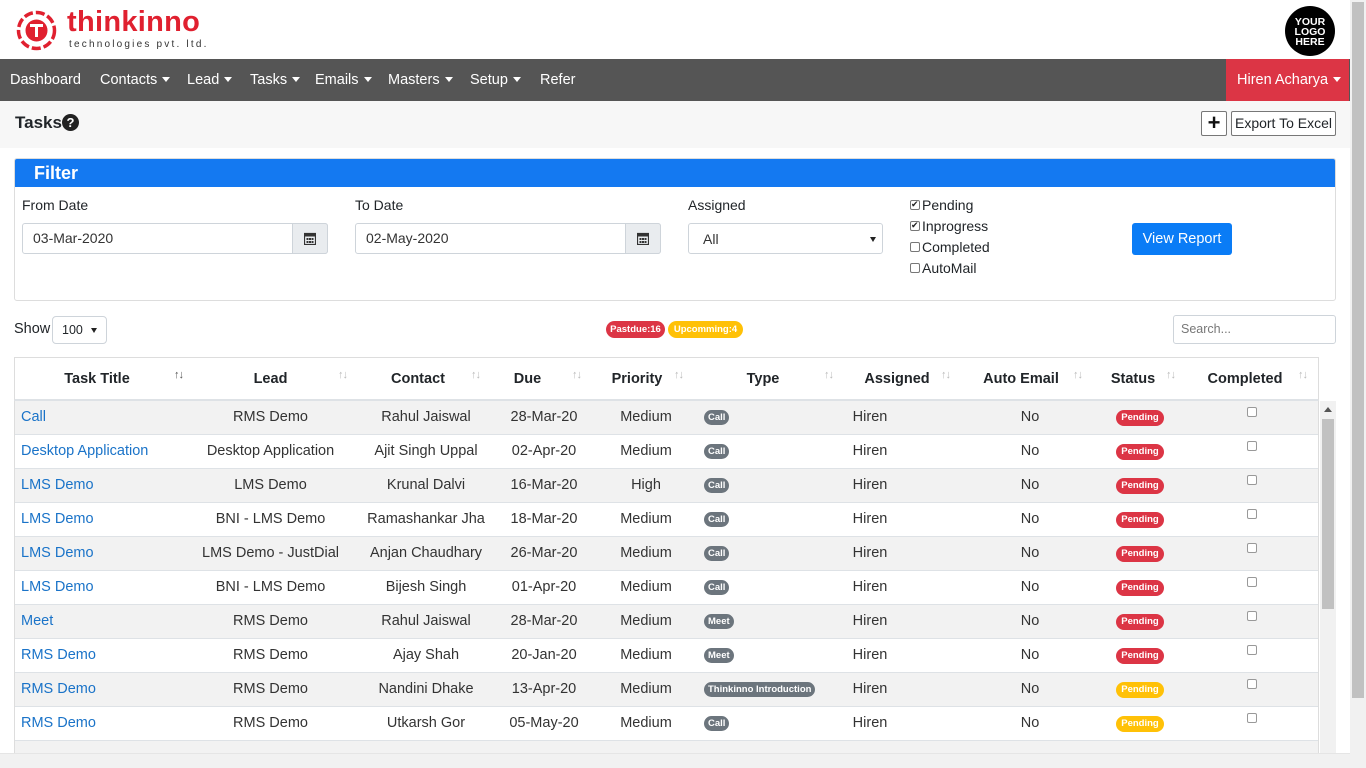  What do you see at coordinates (785, 238) in the screenshot?
I see `assigned-select: All` at bounding box center [785, 238].